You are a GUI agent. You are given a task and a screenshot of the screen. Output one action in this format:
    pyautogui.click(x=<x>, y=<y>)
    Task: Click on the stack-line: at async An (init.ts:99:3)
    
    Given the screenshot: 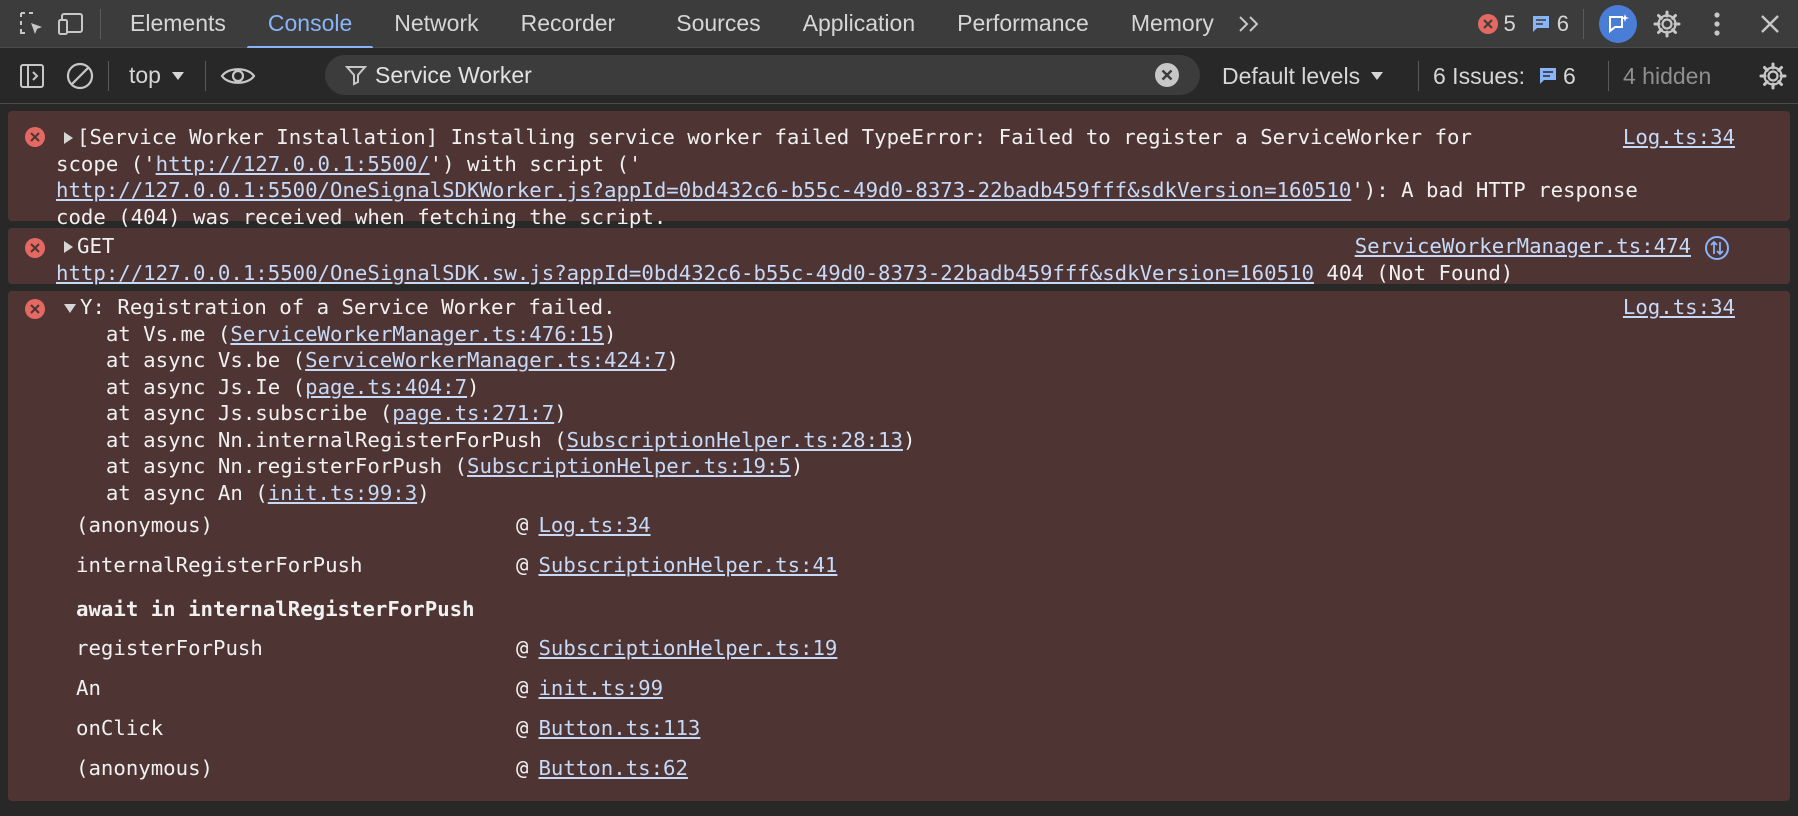 What is the action you would take?
    pyautogui.click(x=243, y=493)
    